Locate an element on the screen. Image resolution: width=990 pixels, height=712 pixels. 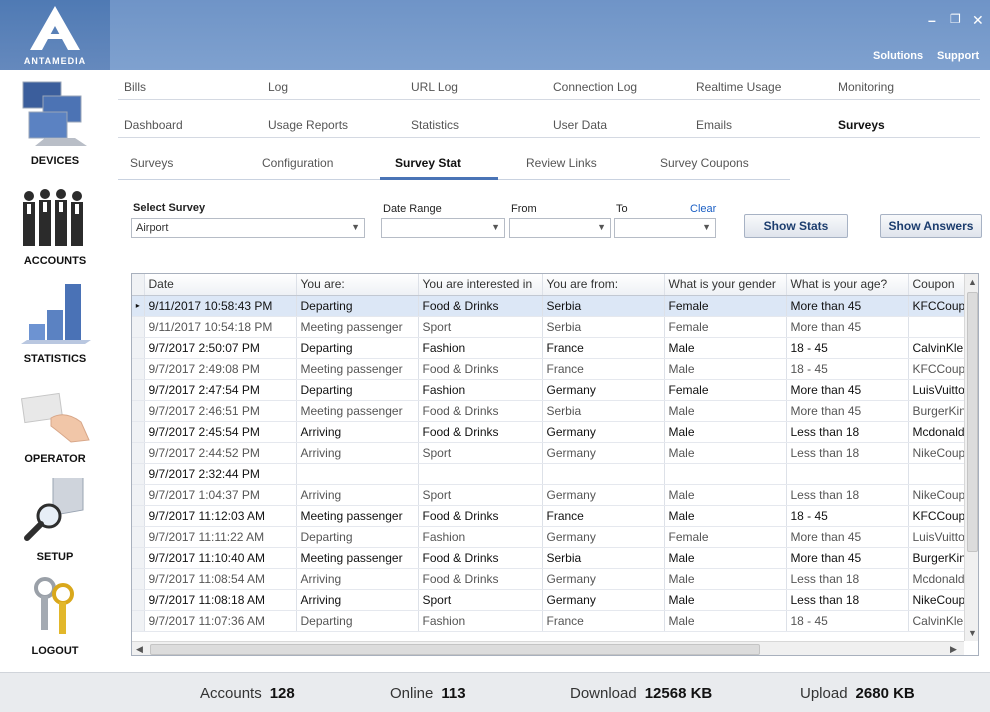
tab-bills: Bills is located at coordinates (135, 87).